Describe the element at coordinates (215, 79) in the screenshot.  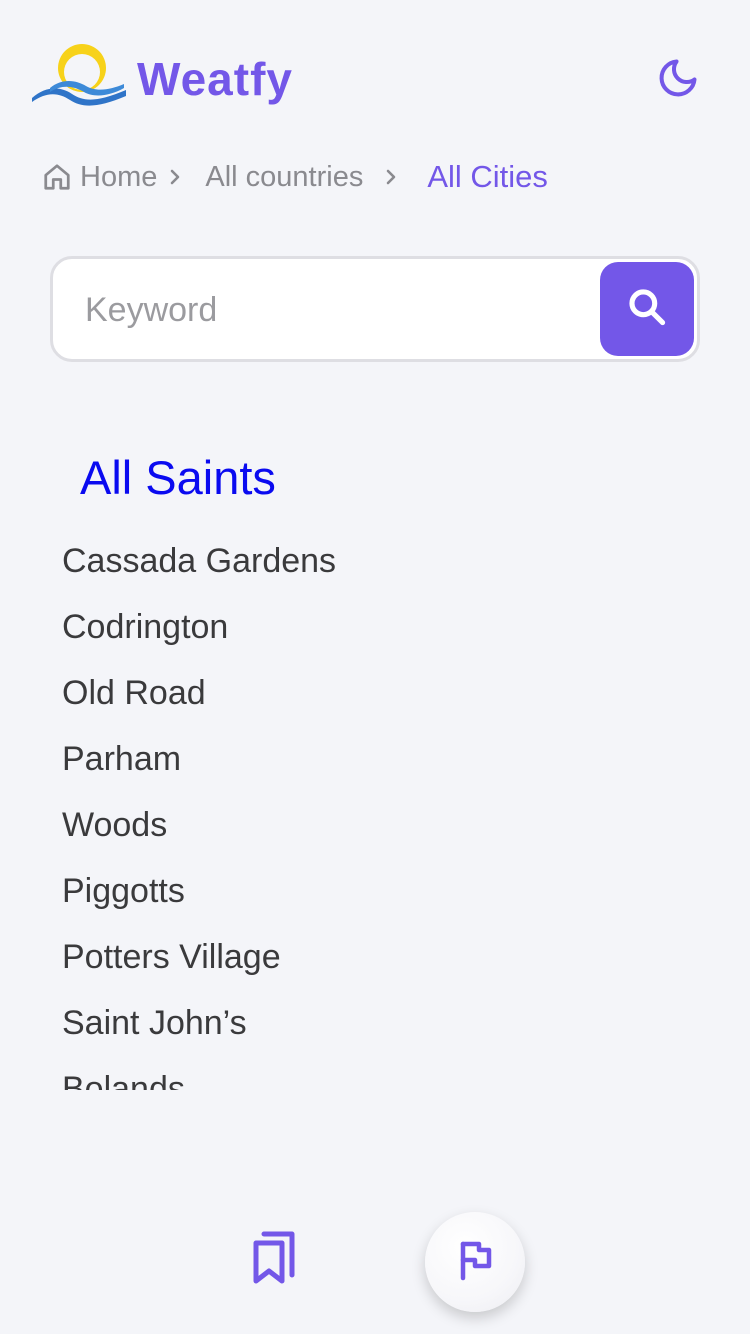
I see `brand-name: Weatfy` at that location.